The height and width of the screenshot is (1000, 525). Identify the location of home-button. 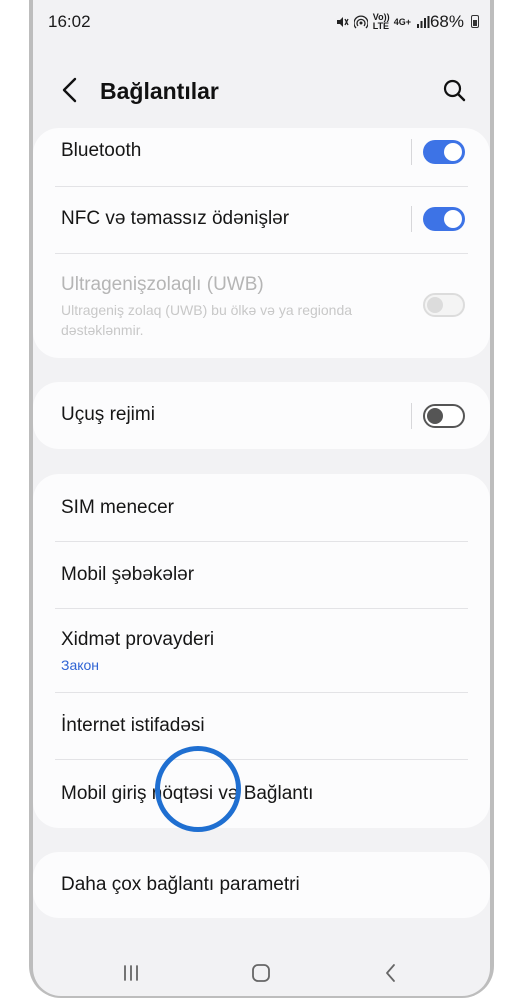
(261, 973).